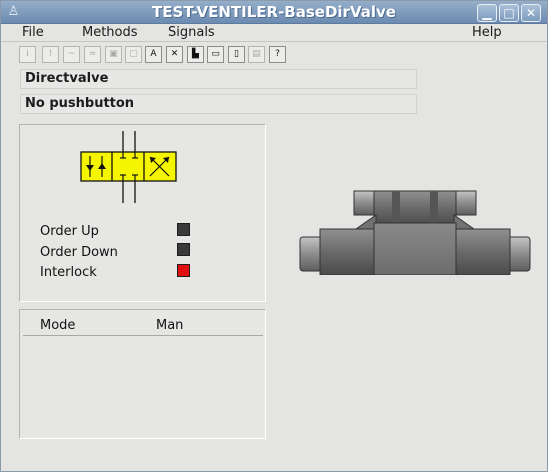 The height and width of the screenshot is (472, 548). I want to click on trend-icon: ~, so click(71, 54).